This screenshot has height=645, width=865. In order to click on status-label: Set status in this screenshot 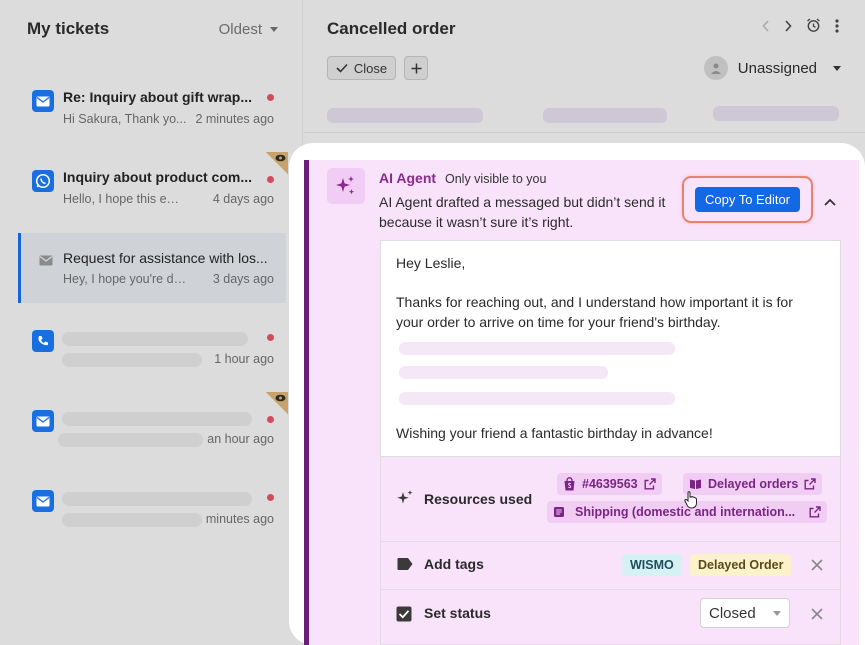, I will do `click(457, 613)`.